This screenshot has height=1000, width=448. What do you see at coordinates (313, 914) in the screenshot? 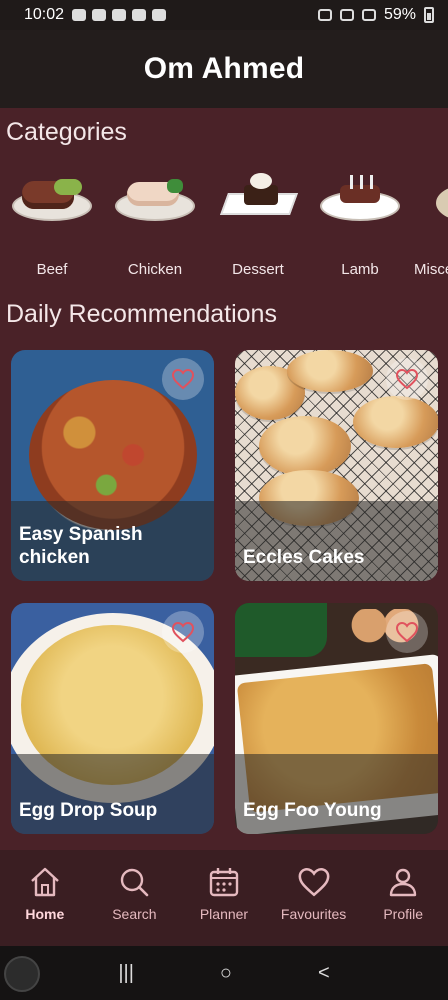
I see `nav-label: Favourites` at bounding box center [313, 914].